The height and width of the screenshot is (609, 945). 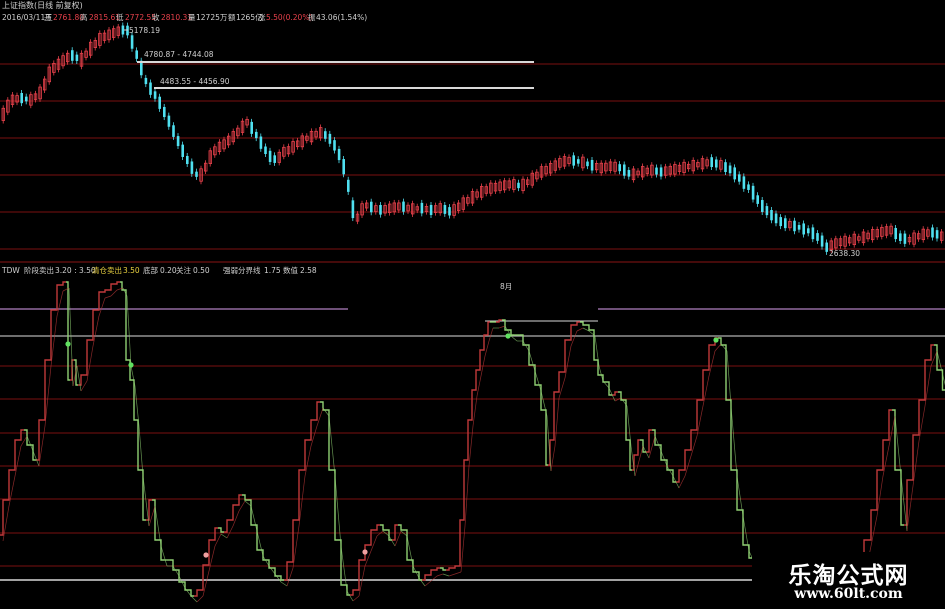 I want to click on gap-1-label: 4780.87 - 4744.08, so click(x=179, y=54).